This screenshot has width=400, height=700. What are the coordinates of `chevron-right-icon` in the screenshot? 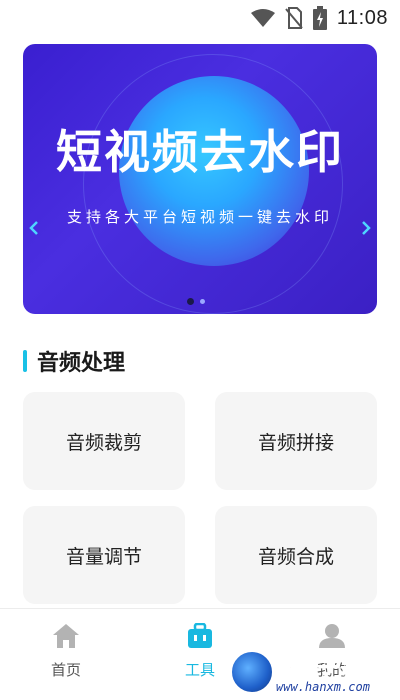 It's located at (366, 227).